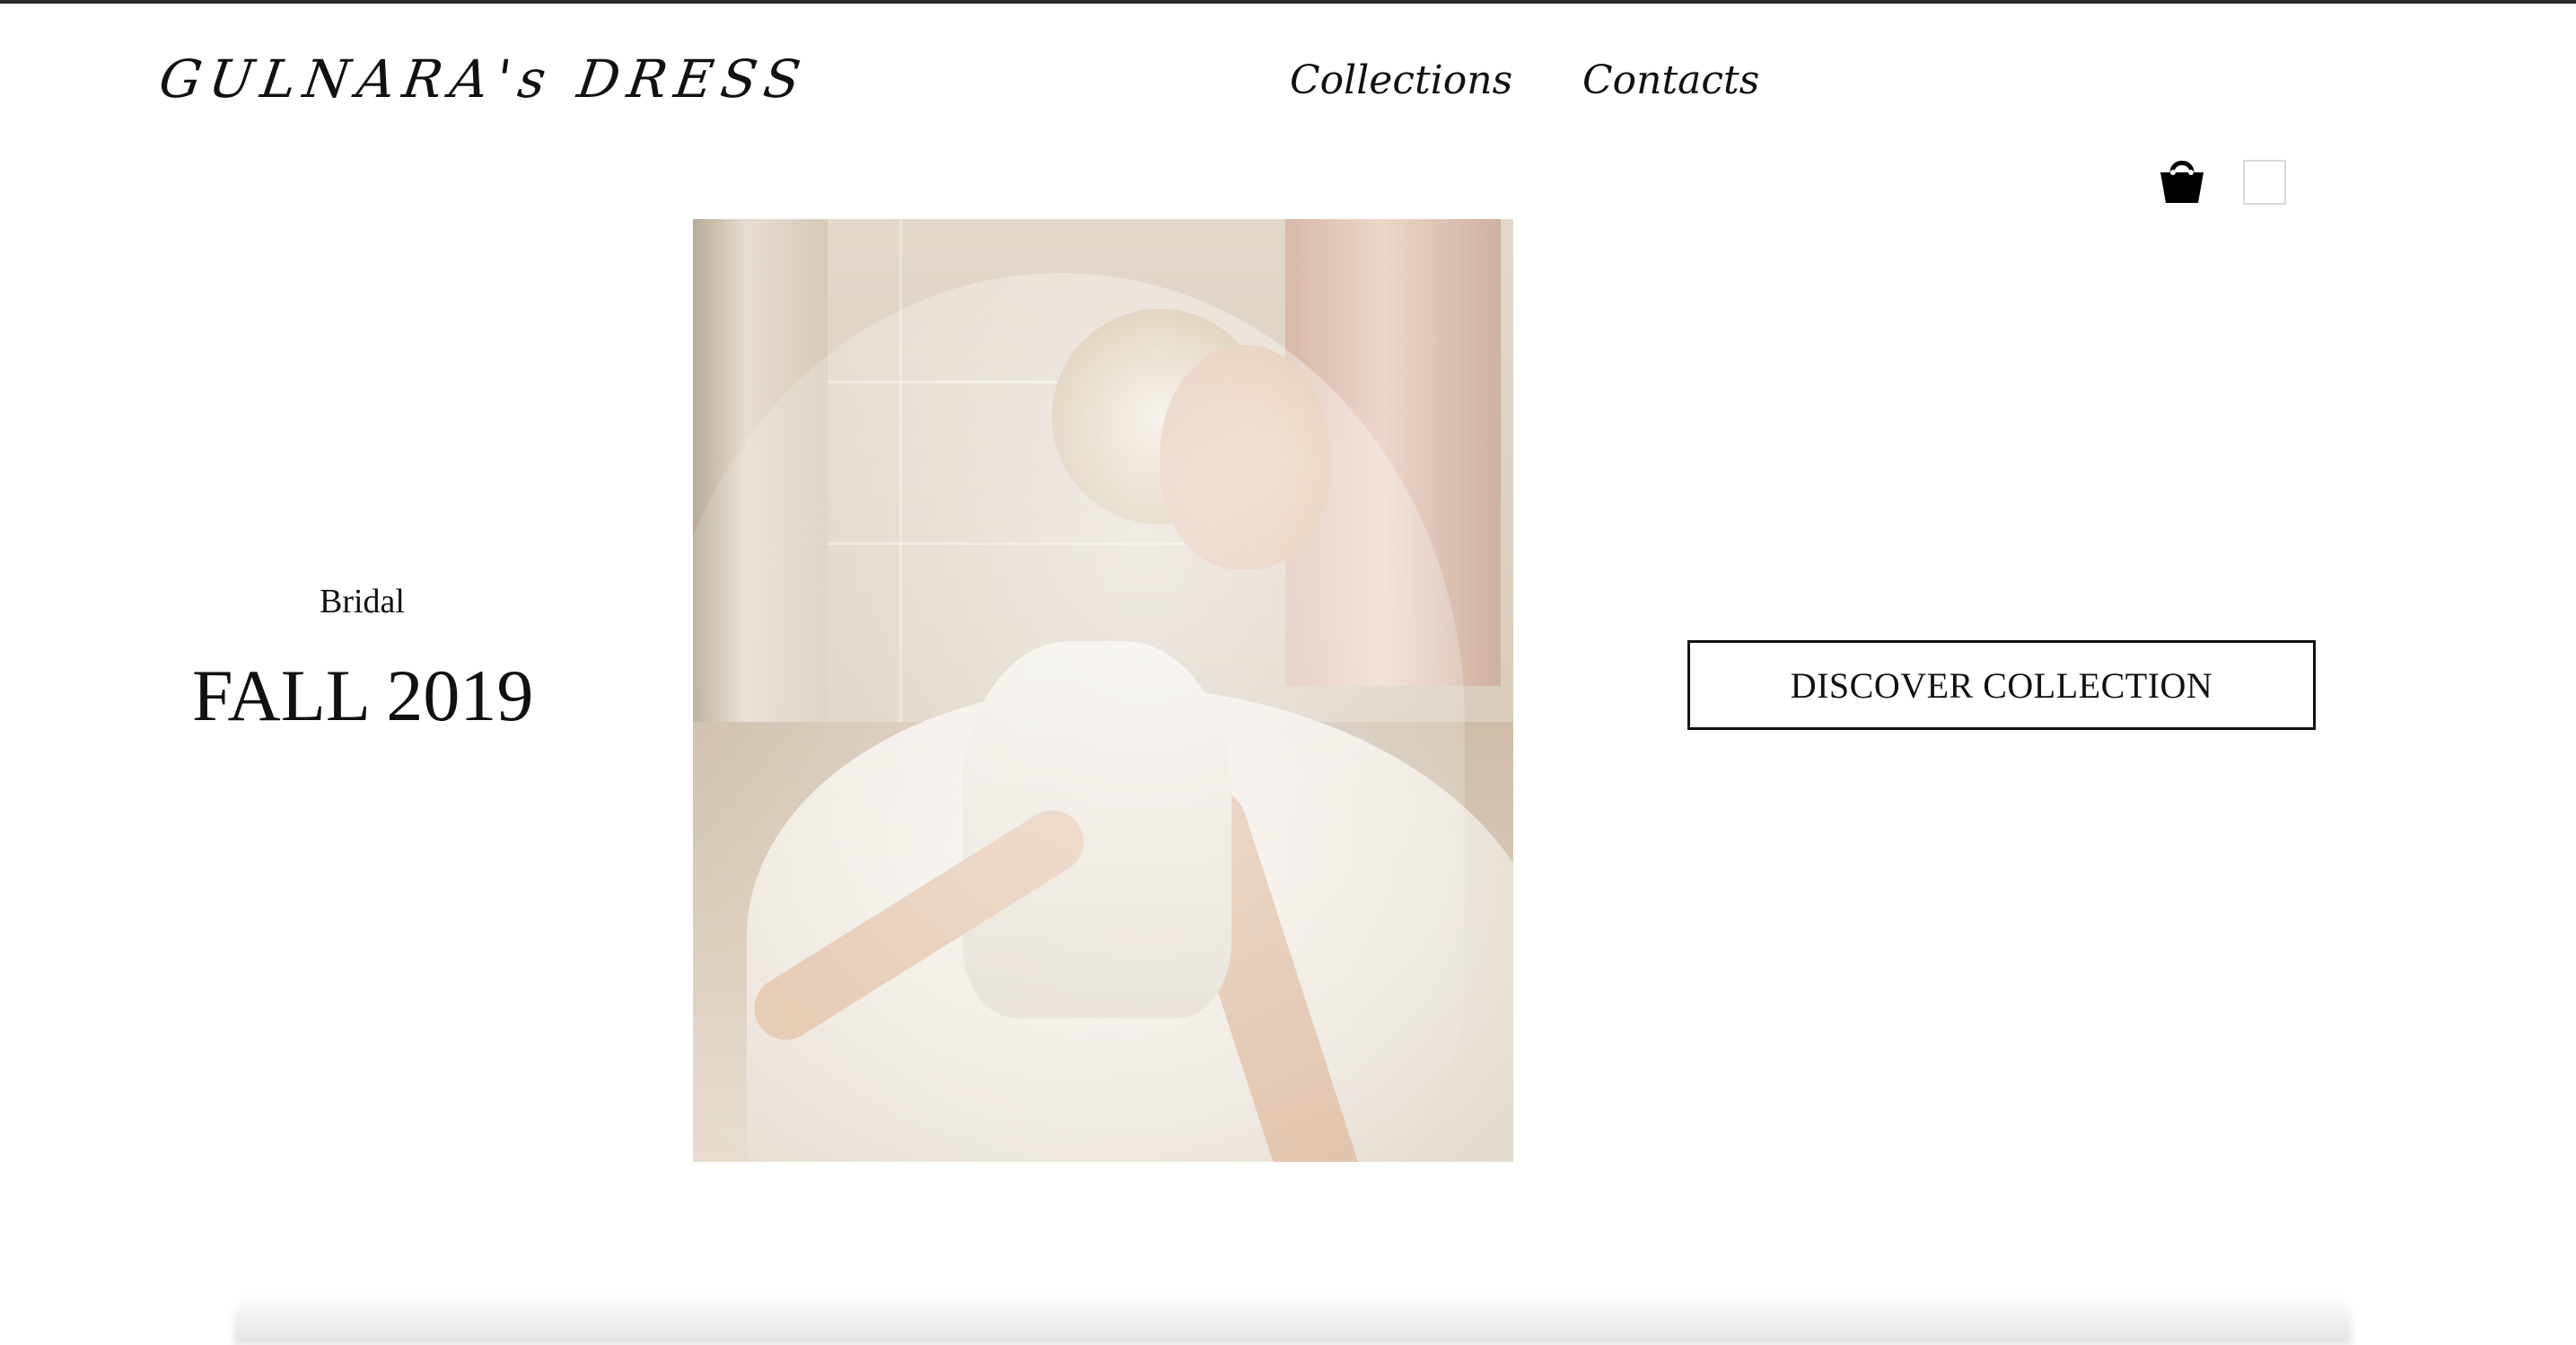 The width and height of the screenshot is (2576, 1345). Describe the element at coordinates (1670, 80) in the screenshot. I see `nav-contacts: Contacts` at that location.